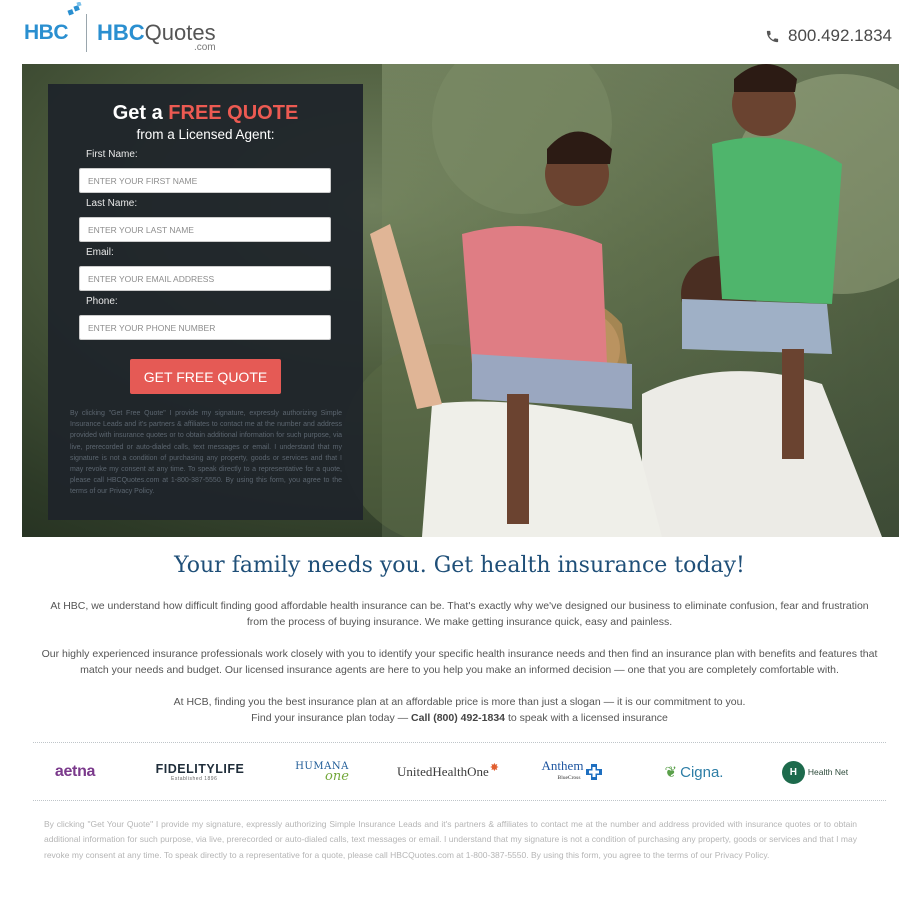 Image resolution: width=919 pixels, height=915 pixels. I want to click on logo-dots-icon, so click(74, 9).